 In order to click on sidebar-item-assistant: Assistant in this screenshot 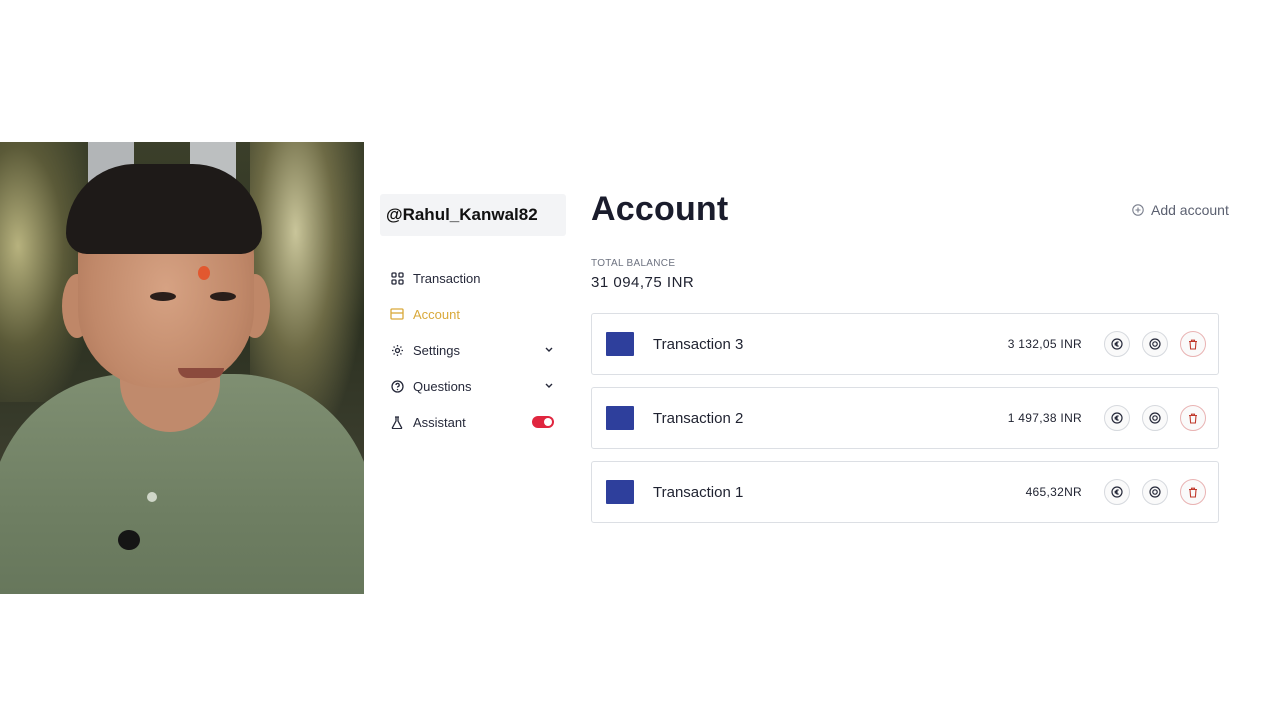, I will do `click(472, 422)`.